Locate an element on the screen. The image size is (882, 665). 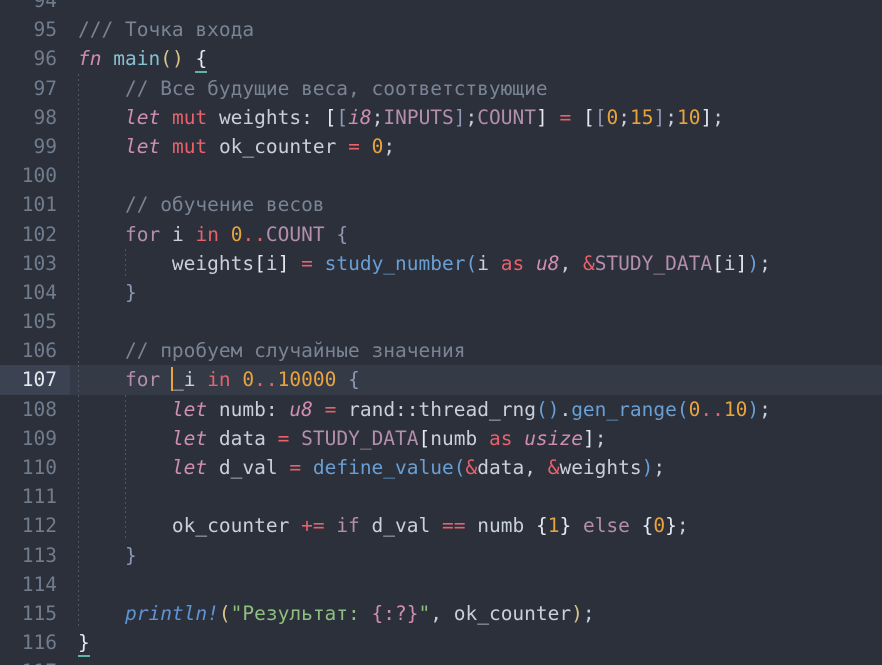
line-number: 111 is located at coordinates (39, 497).